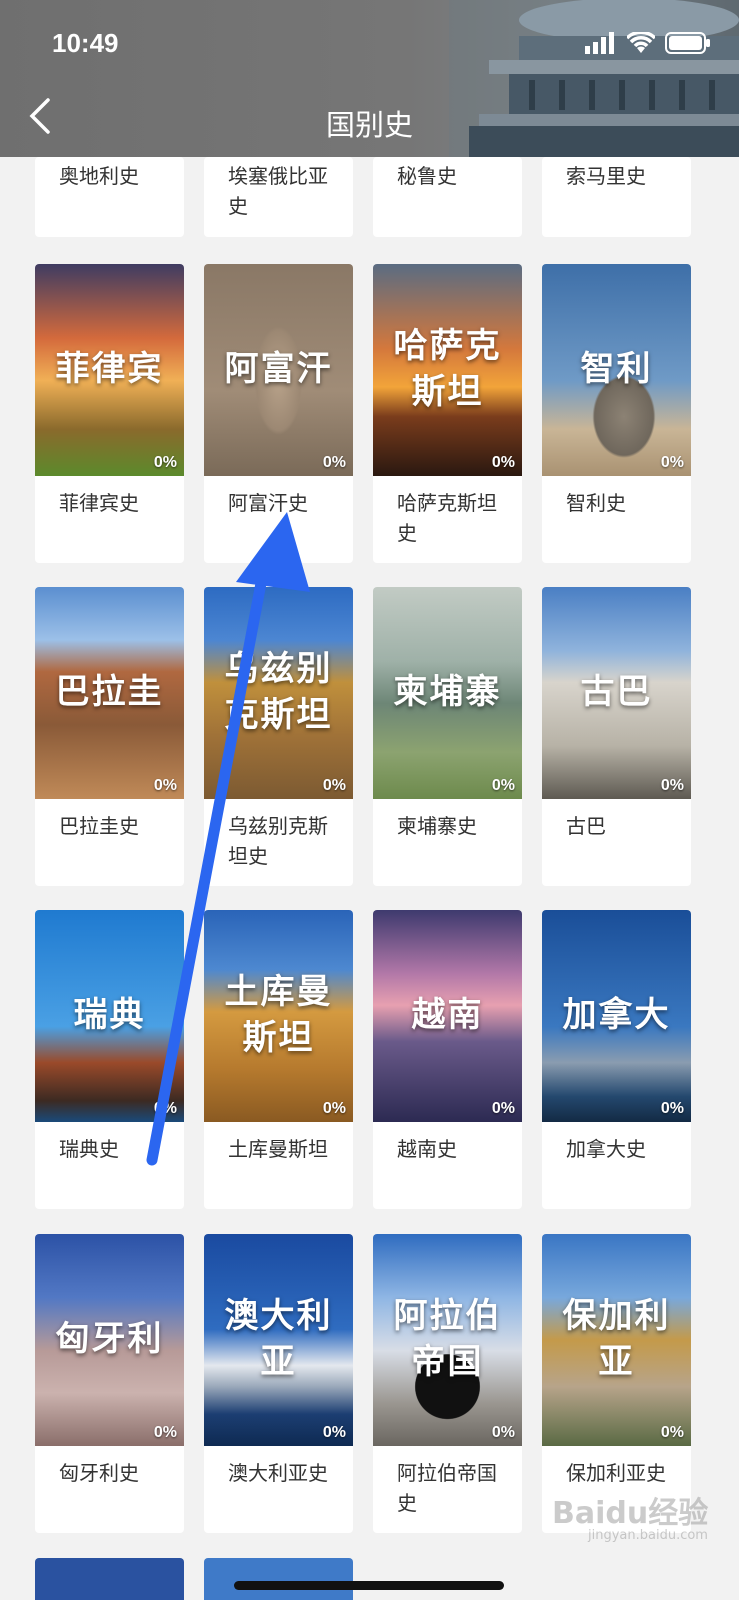 Image resolution: width=739 pixels, height=1600 pixels. I want to click on book-cover: 越南 0%, so click(447, 1016).